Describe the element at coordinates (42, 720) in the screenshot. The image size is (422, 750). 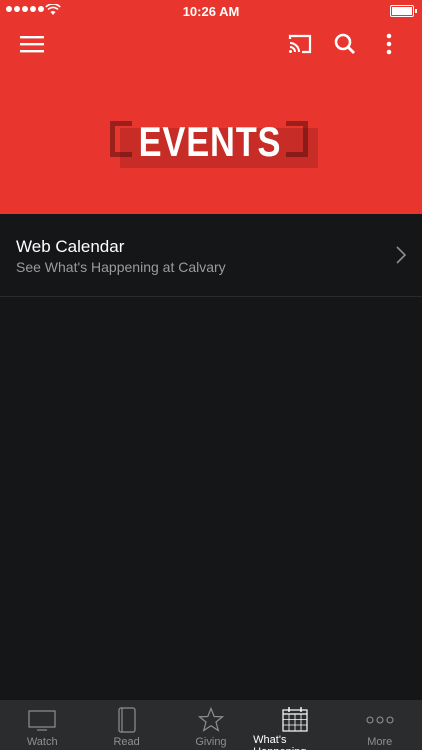
I see `tv-icon` at that location.